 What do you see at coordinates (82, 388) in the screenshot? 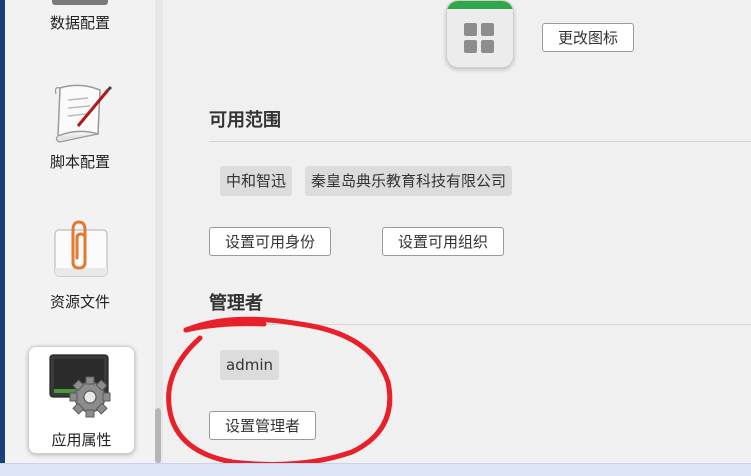
I see `app-settings-gear-icon` at bounding box center [82, 388].